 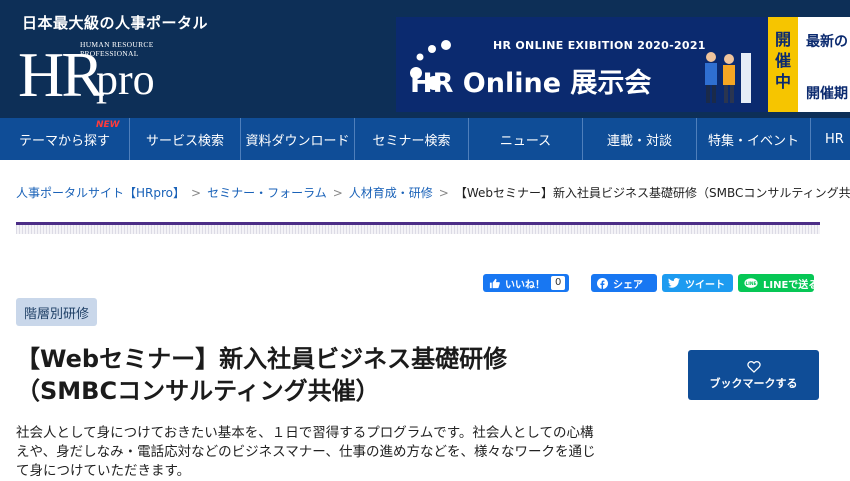 I want to click on line-icon: LINE, so click(x=751, y=283).